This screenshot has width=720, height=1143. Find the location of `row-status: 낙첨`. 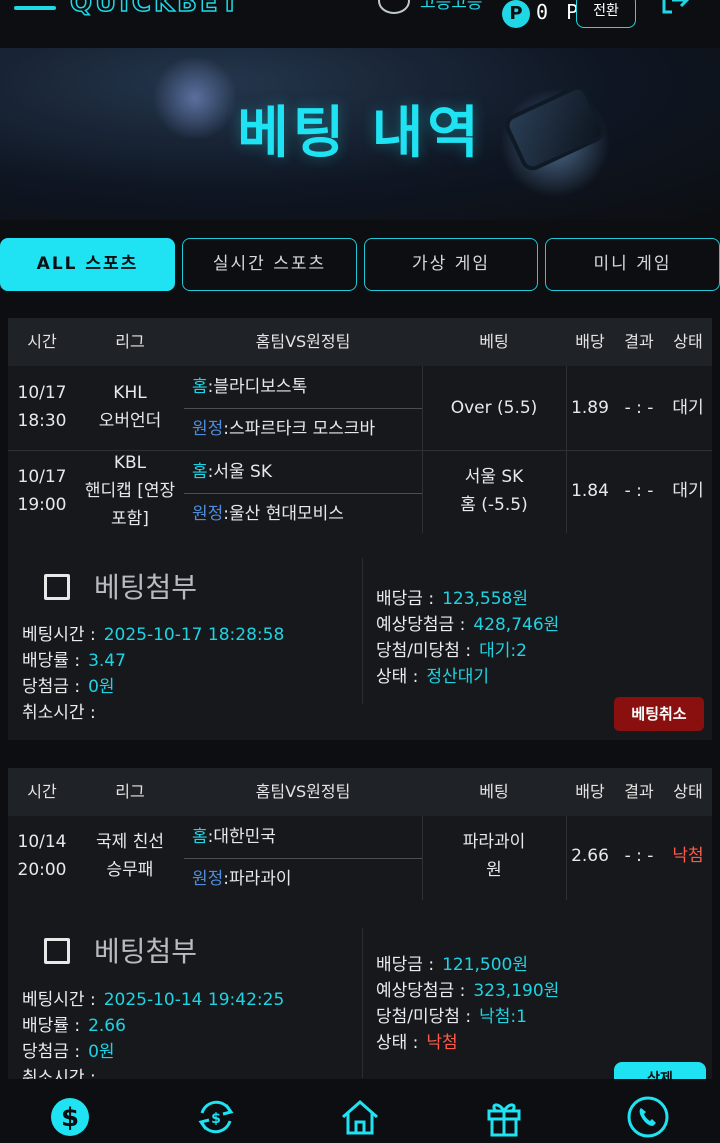

row-status: 낙첨 is located at coordinates (688, 856).